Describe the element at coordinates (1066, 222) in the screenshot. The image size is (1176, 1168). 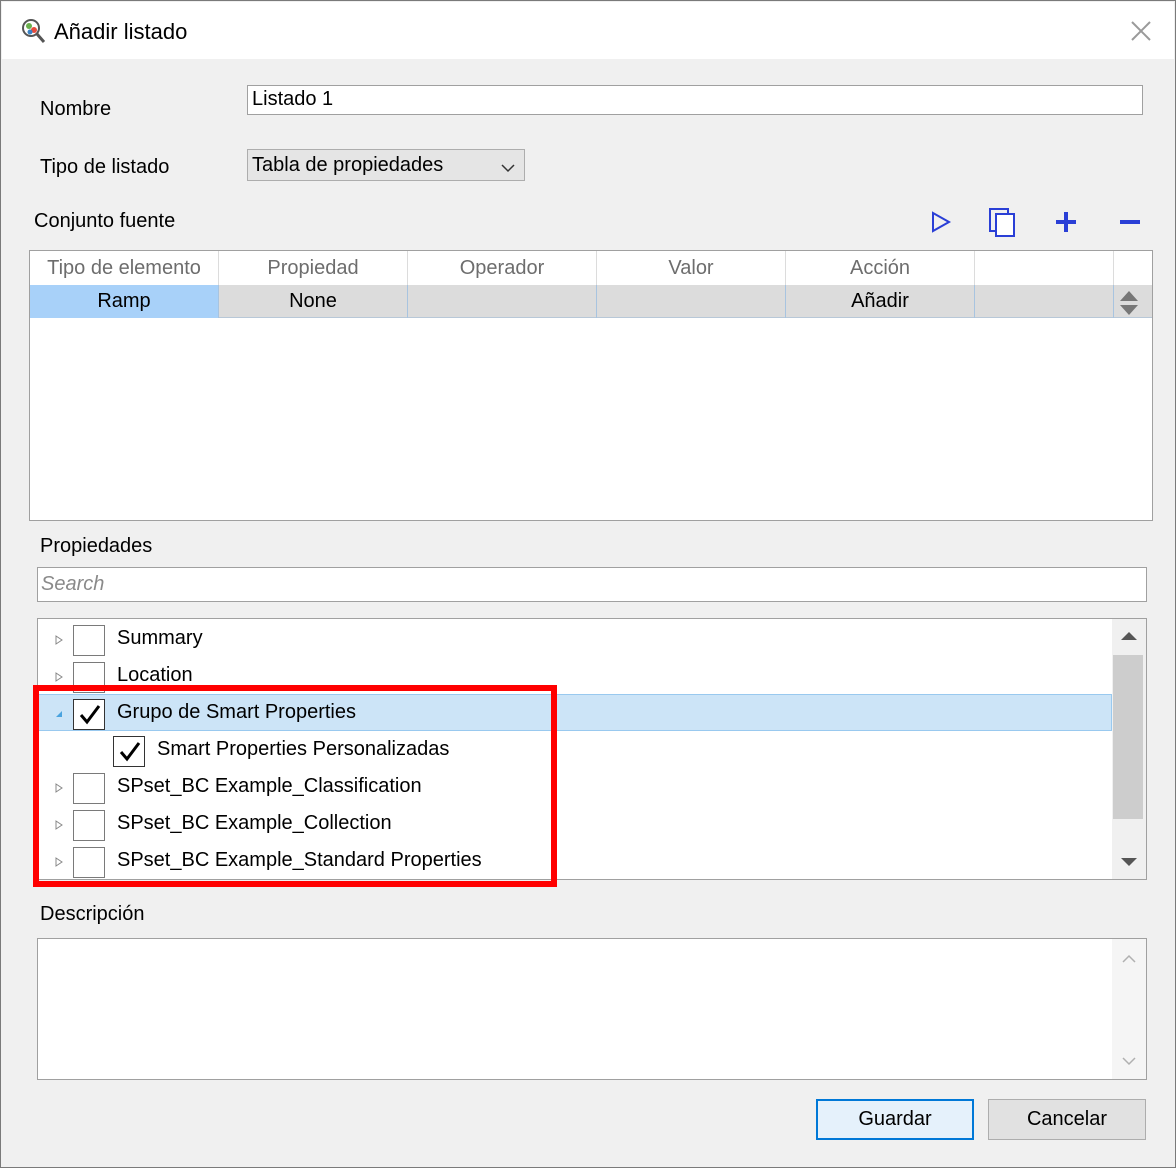
I see `add-icon` at that location.